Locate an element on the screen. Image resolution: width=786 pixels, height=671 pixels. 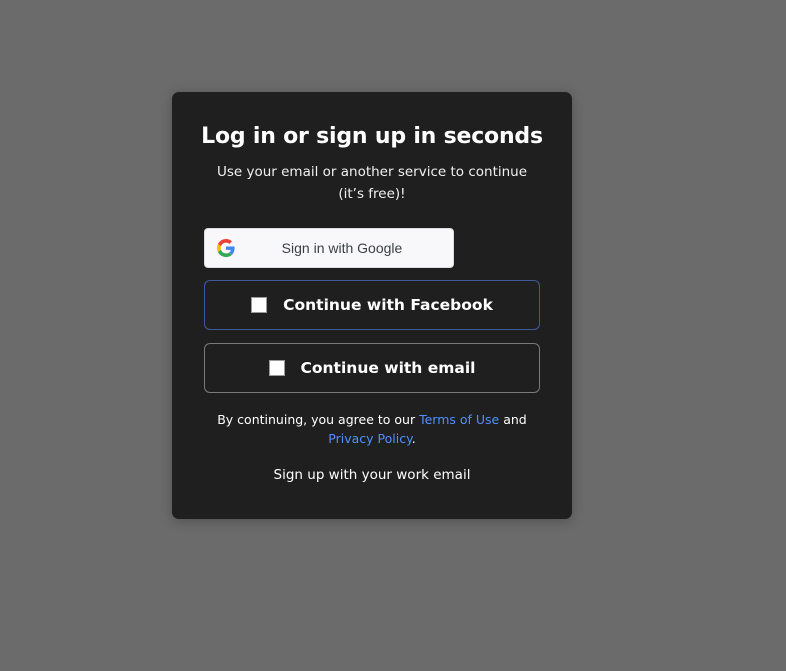
legal-suffix: . is located at coordinates (413, 438).